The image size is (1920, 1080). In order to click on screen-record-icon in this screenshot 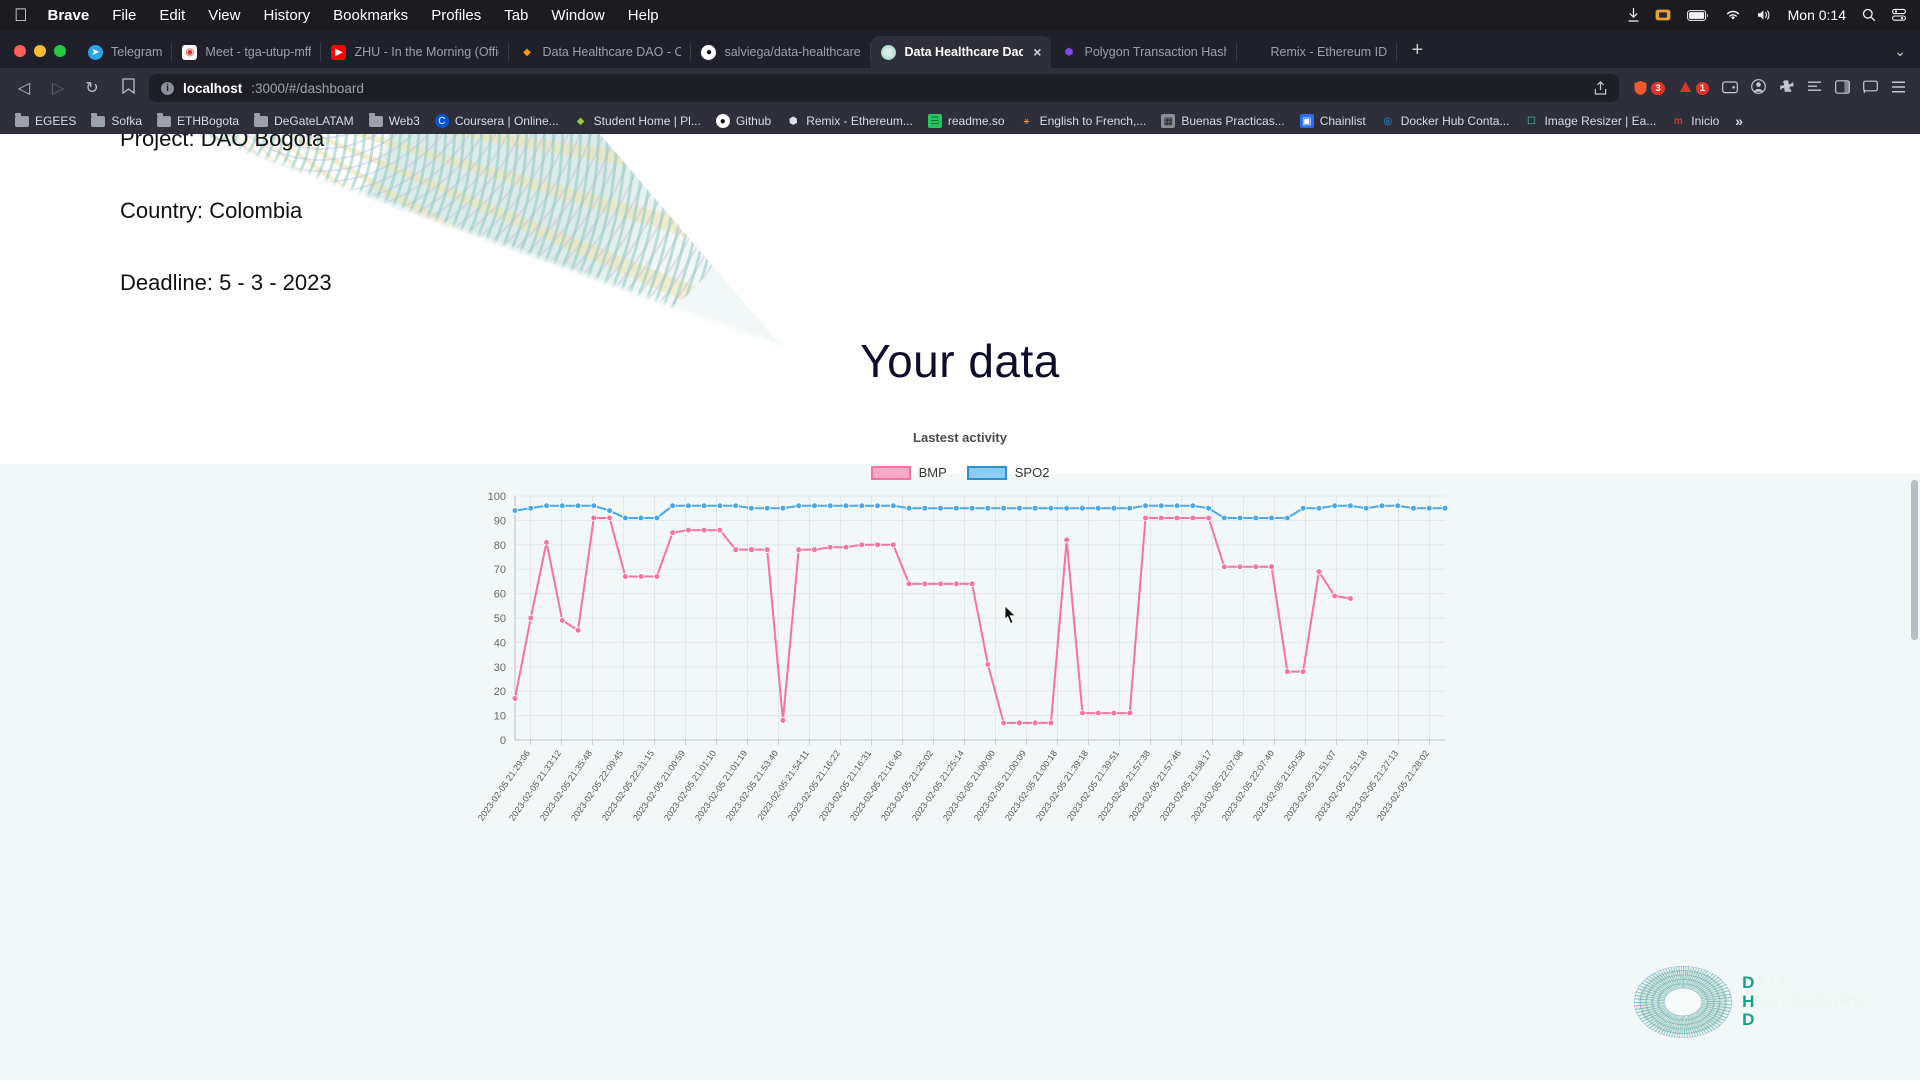, I will do `click(1663, 15)`.